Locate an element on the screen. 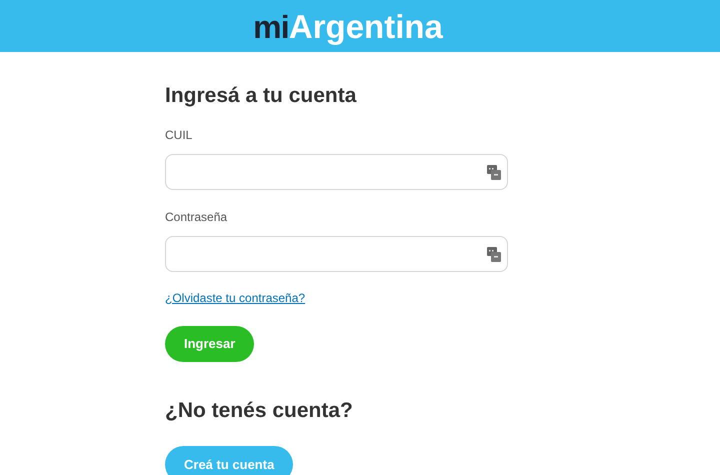  login-button: Ingresar is located at coordinates (209, 344).